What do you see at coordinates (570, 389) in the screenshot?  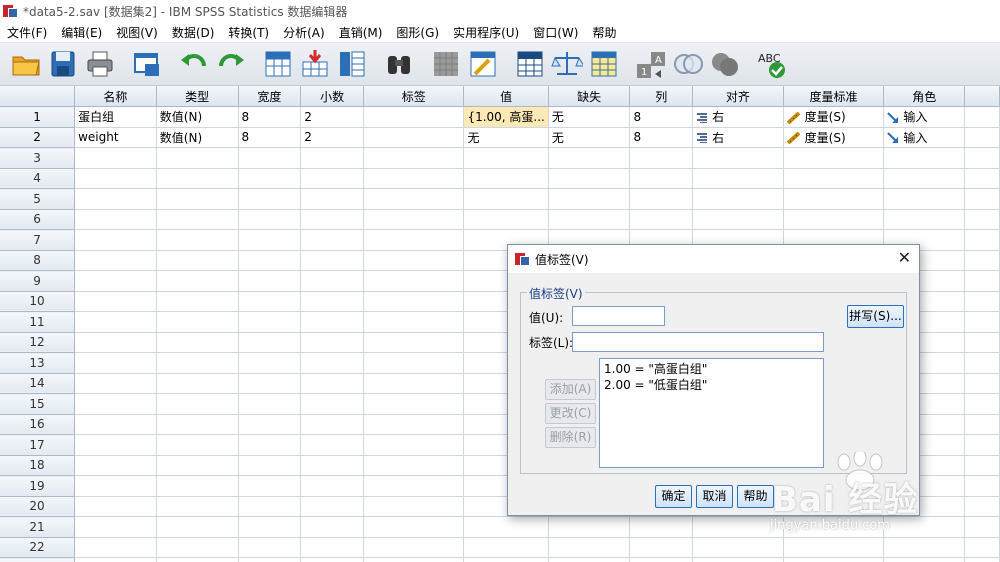 I see `add-button: 添加(A)` at bounding box center [570, 389].